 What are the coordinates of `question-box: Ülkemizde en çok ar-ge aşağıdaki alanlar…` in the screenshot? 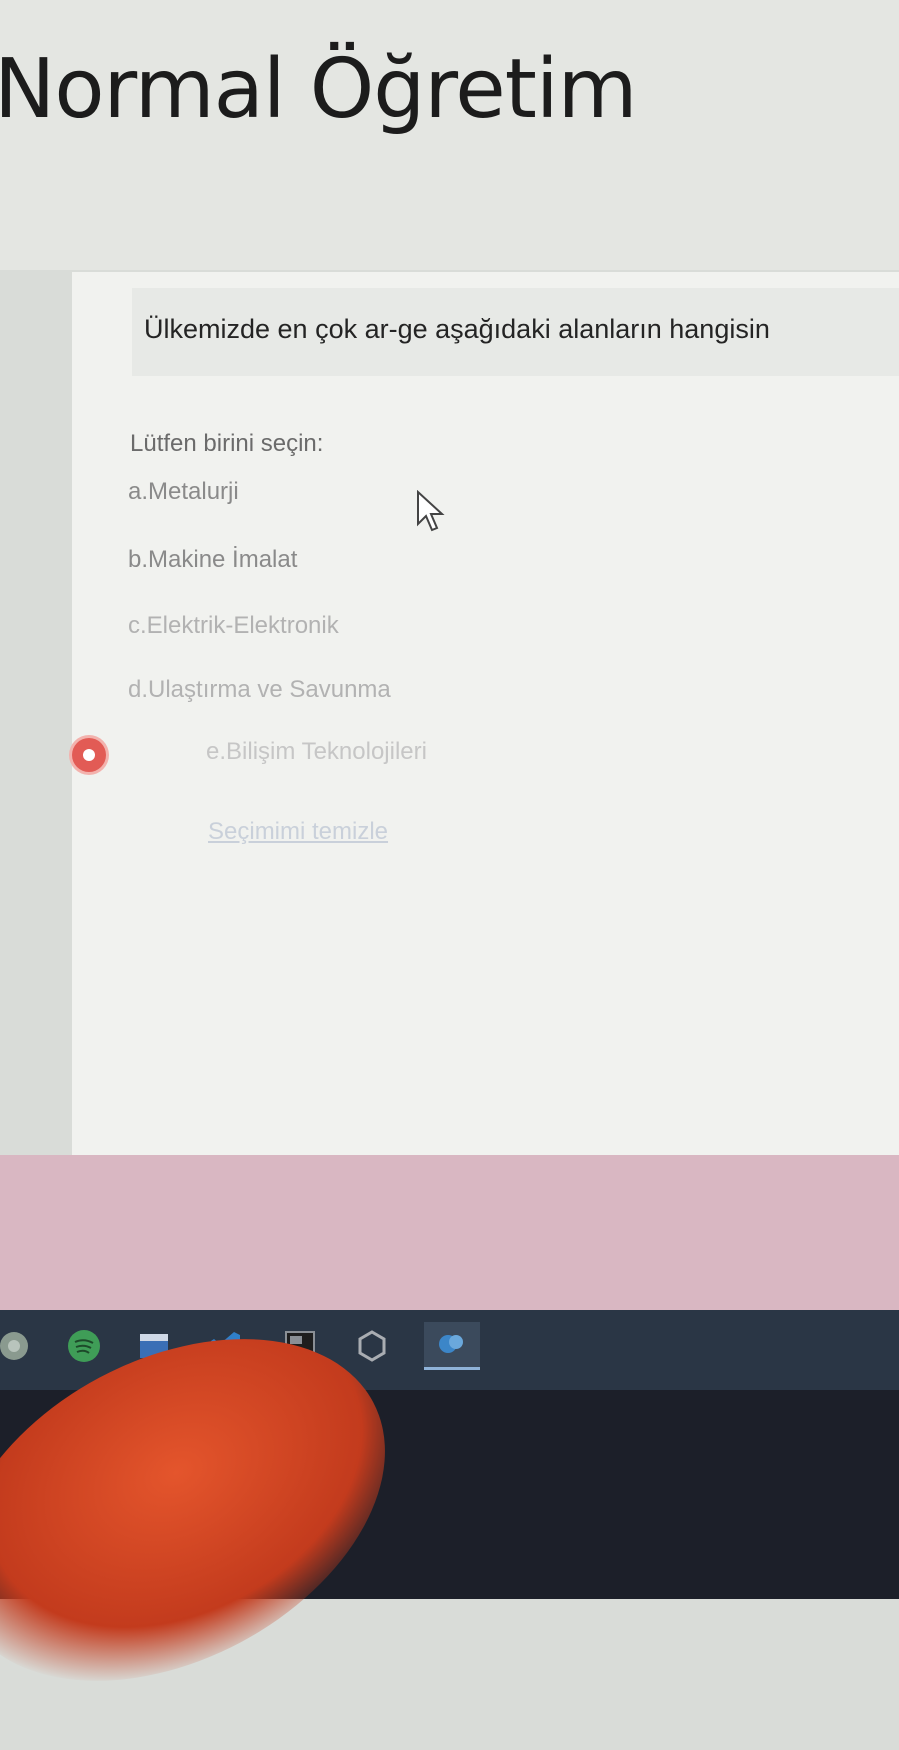 It's located at (515, 332).